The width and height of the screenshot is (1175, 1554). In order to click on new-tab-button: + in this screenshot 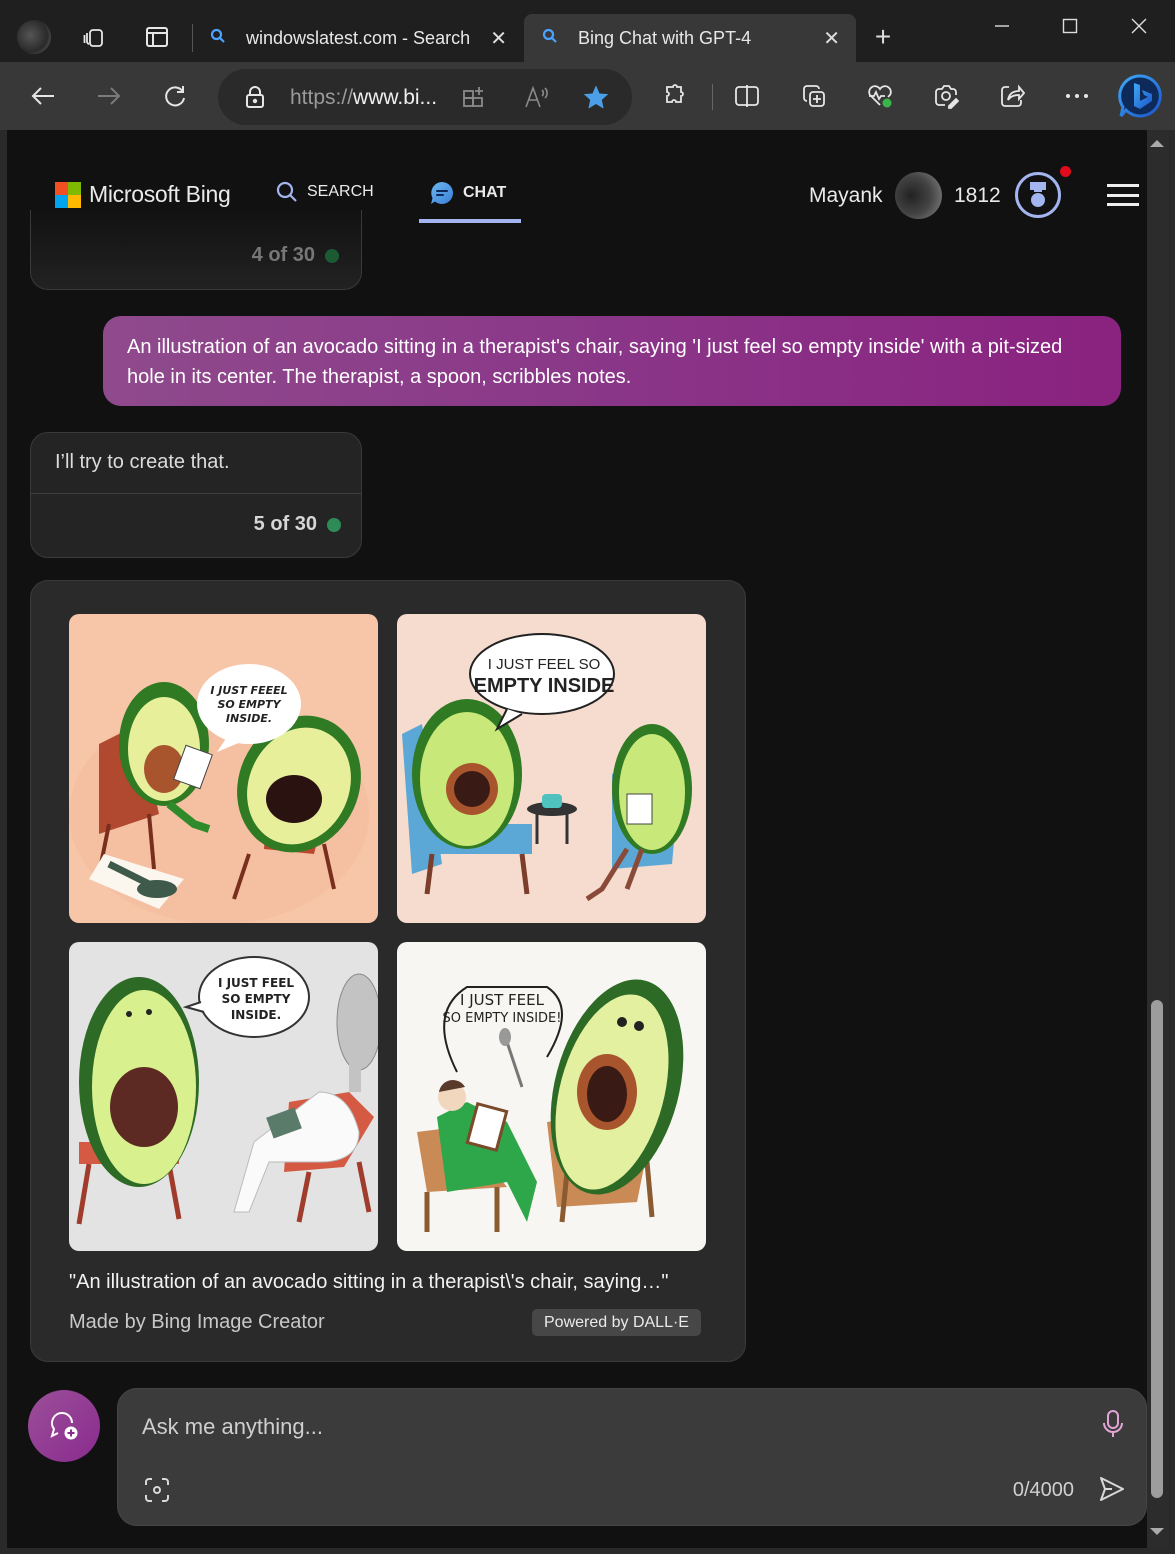, I will do `click(883, 37)`.